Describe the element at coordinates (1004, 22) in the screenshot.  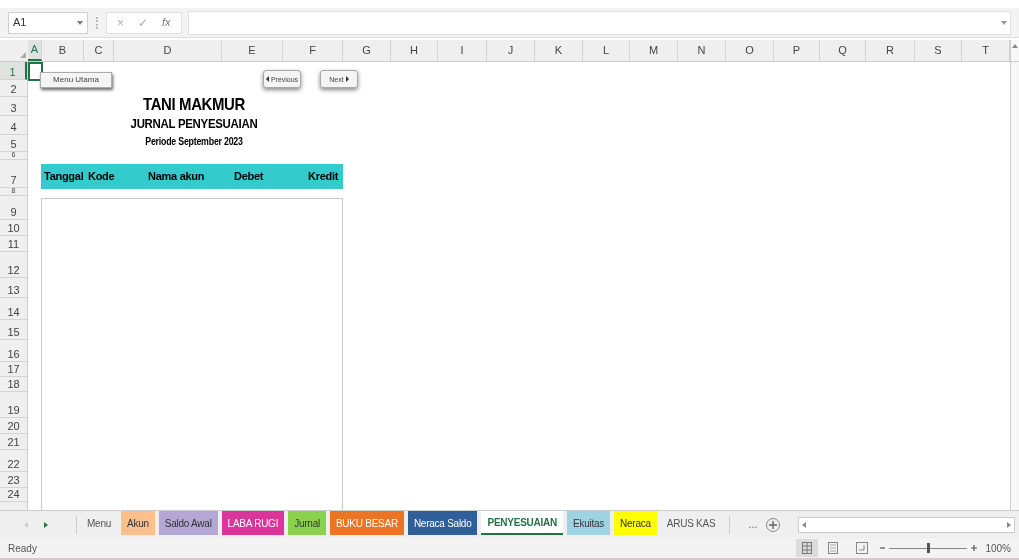
I see `expand-caret-icon` at that location.